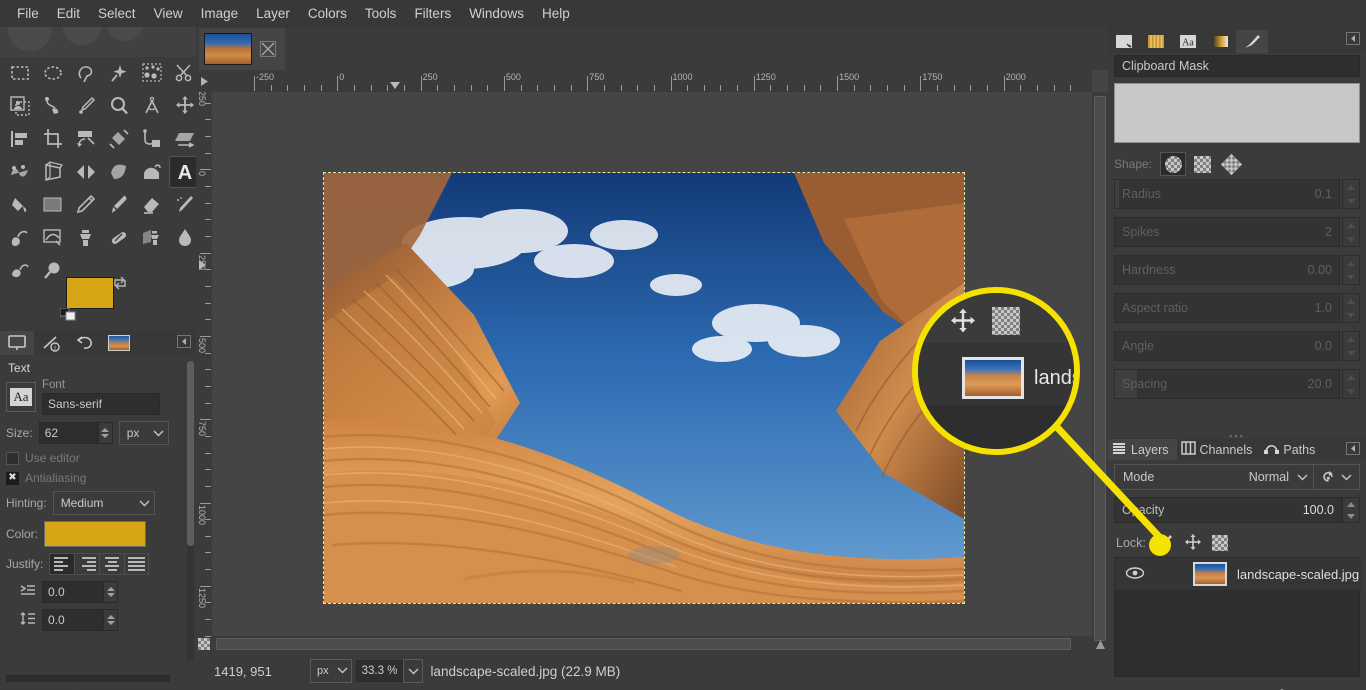 This screenshot has height=690, width=1366. Describe the element at coordinates (204, 372) in the screenshot. I see `vertical-ruler: -250 0 250 500 750 1000 1250` at that location.